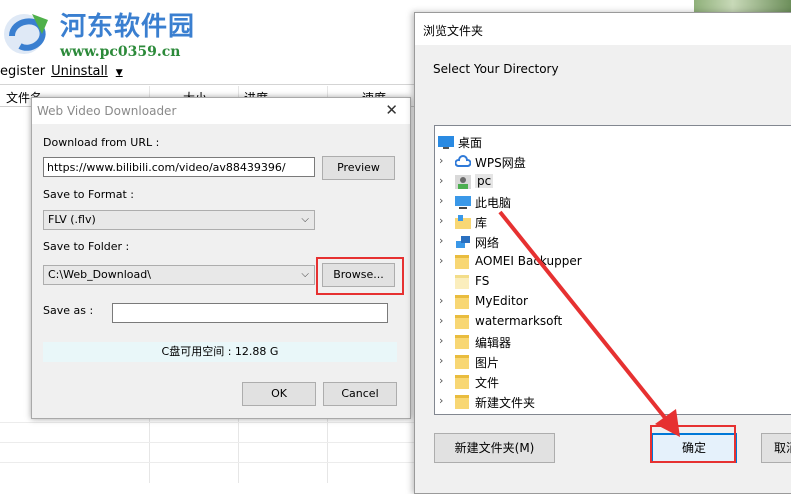  What do you see at coordinates (481, 223) in the screenshot?
I see `tree-item-label: 库` at bounding box center [481, 223].